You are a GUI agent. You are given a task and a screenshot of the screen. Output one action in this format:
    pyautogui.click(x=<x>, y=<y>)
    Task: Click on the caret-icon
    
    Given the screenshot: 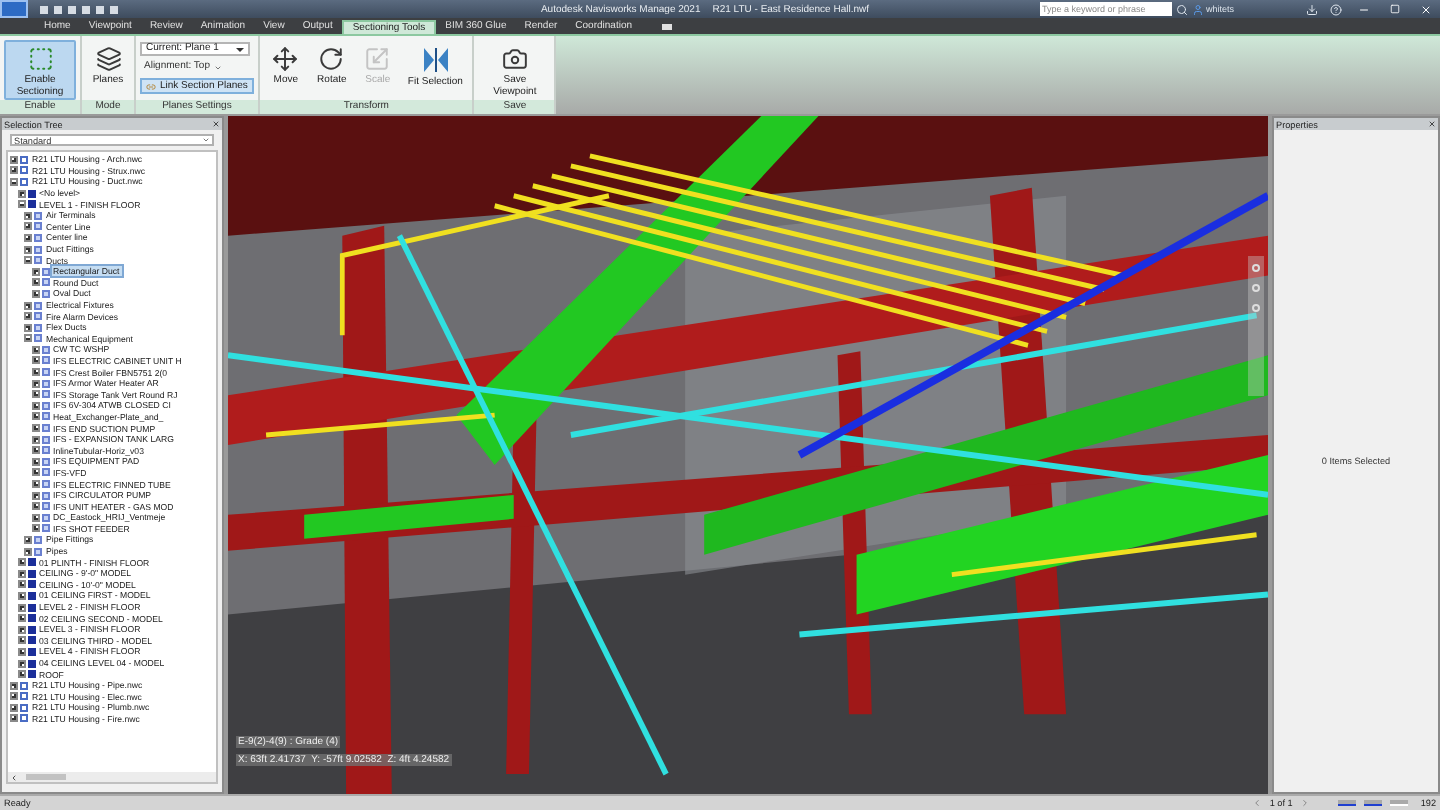 What is the action you would take?
    pyautogui.click(x=240, y=49)
    